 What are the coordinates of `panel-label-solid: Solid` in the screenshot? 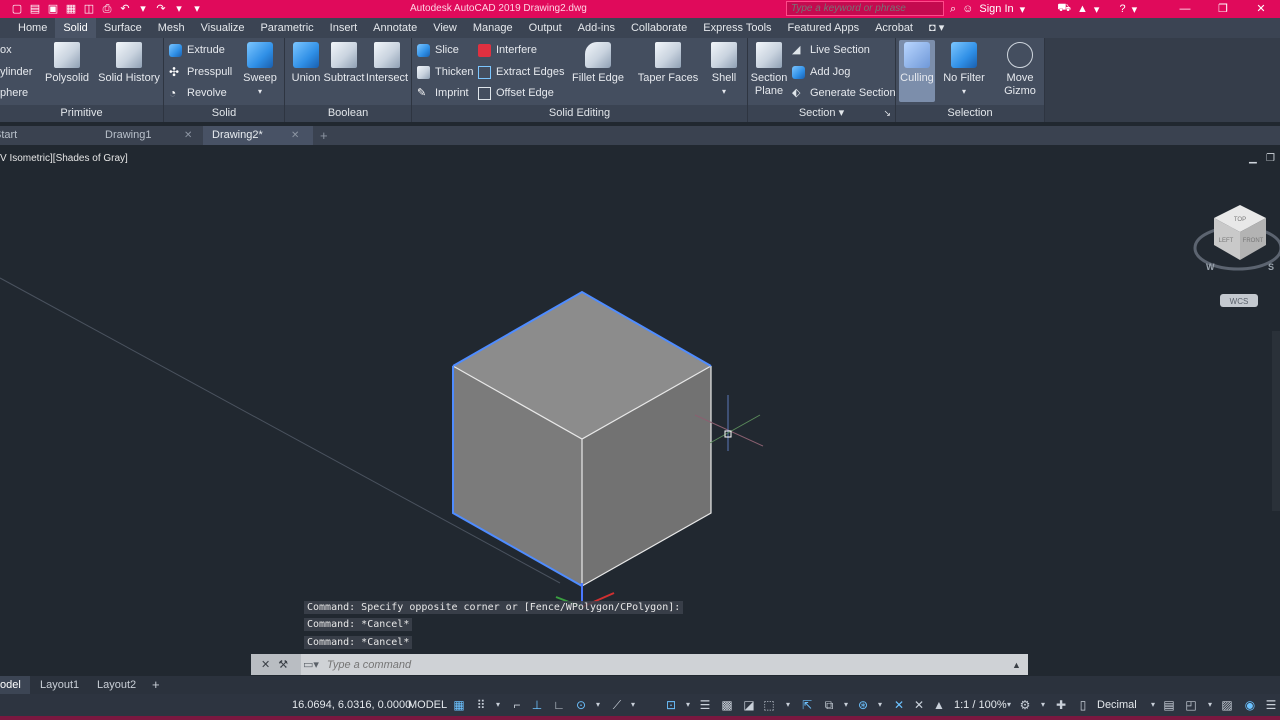 It's located at (224, 113).